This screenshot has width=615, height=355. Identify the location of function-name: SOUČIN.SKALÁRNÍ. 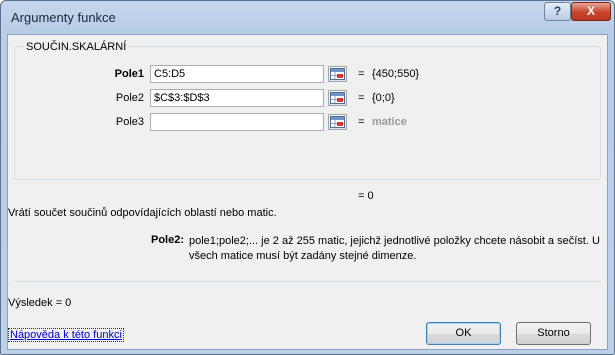
(76, 47).